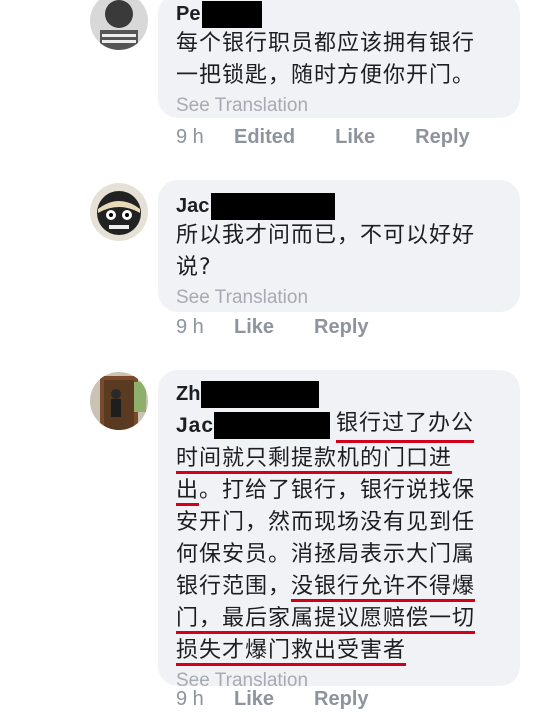 This screenshot has width=538, height=712. Describe the element at coordinates (339, 252) in the screenshot. I see `comment-text: 所以我才问而已，不可以好好 说?` at that location.